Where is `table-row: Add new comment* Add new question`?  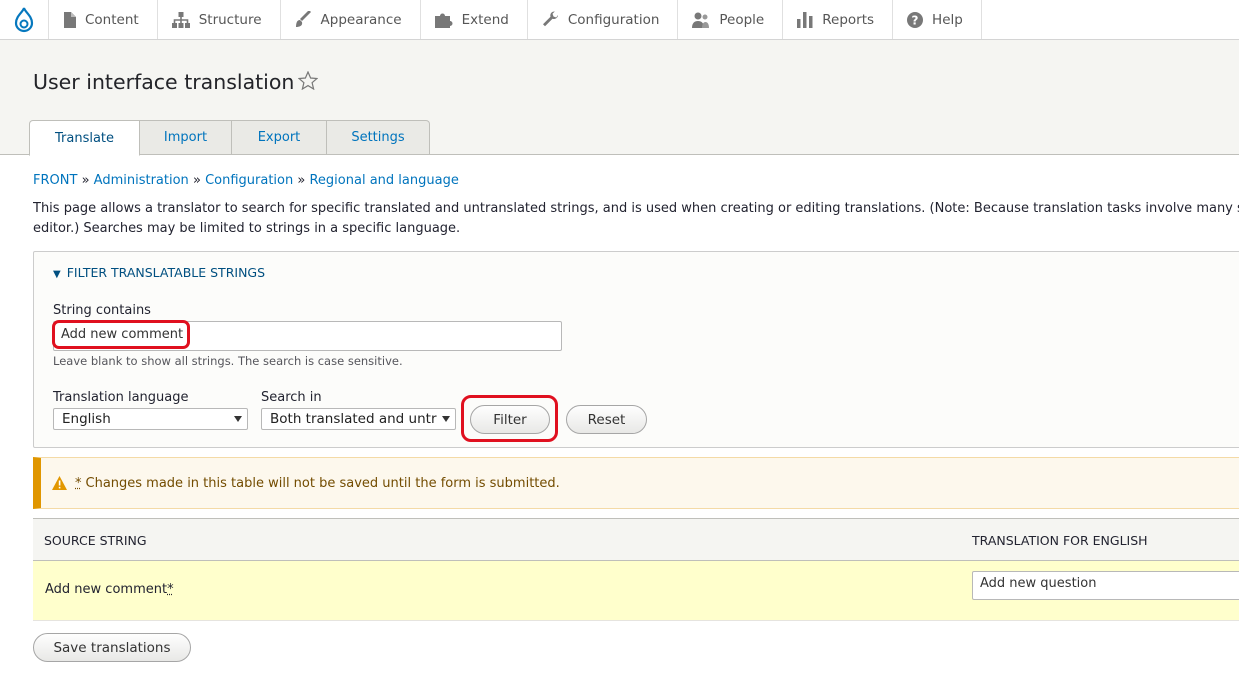
table-row: Add new comment* Add new question is located at coordinates (636, 591).